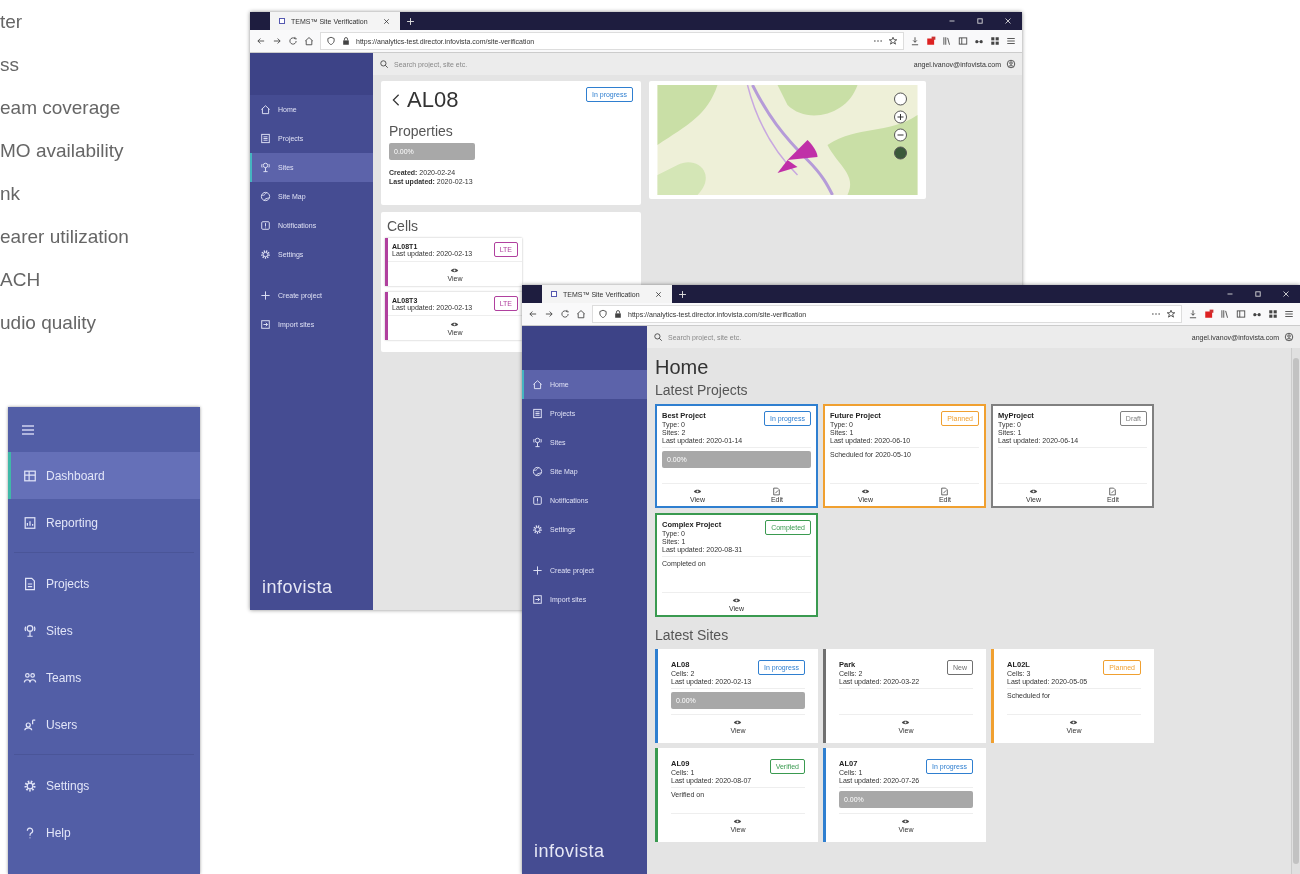 The height and width of the screenshot is (874, 1300). Describe the element at coordinates (403, 226) in the screenshot. I see `section-heading: Cells` at that location.